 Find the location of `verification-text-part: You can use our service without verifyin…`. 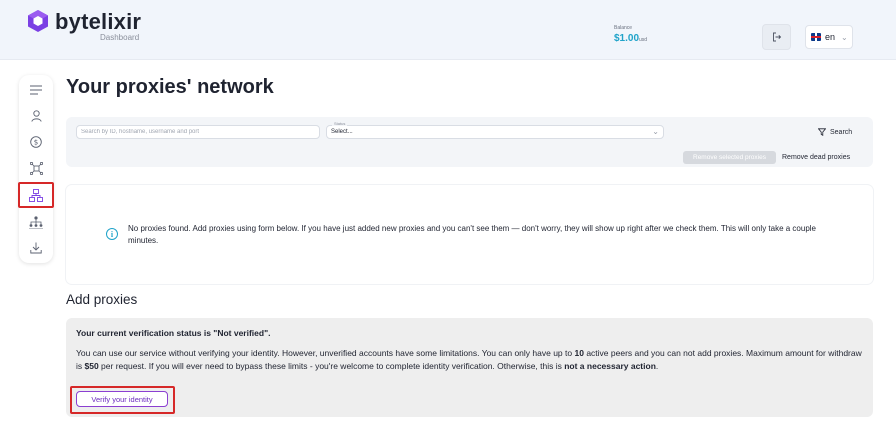

verification-text-part: You can use our service without verifyin… is located at coordinates (325, 353).